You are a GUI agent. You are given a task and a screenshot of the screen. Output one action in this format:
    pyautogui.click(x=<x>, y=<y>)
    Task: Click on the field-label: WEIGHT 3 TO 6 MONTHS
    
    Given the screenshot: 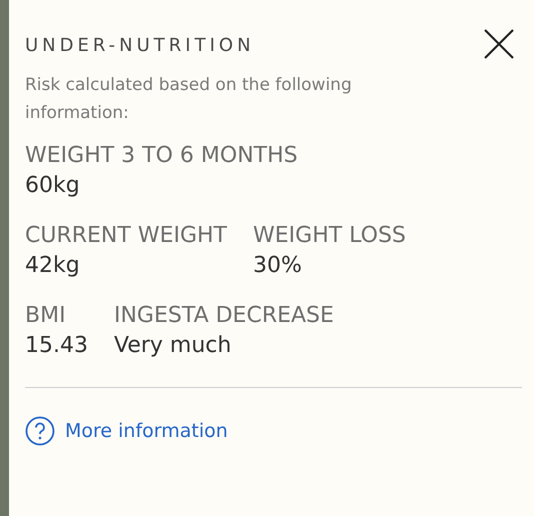 What is the action you would take?
    pyautogui.click(x=161, y=156)
    